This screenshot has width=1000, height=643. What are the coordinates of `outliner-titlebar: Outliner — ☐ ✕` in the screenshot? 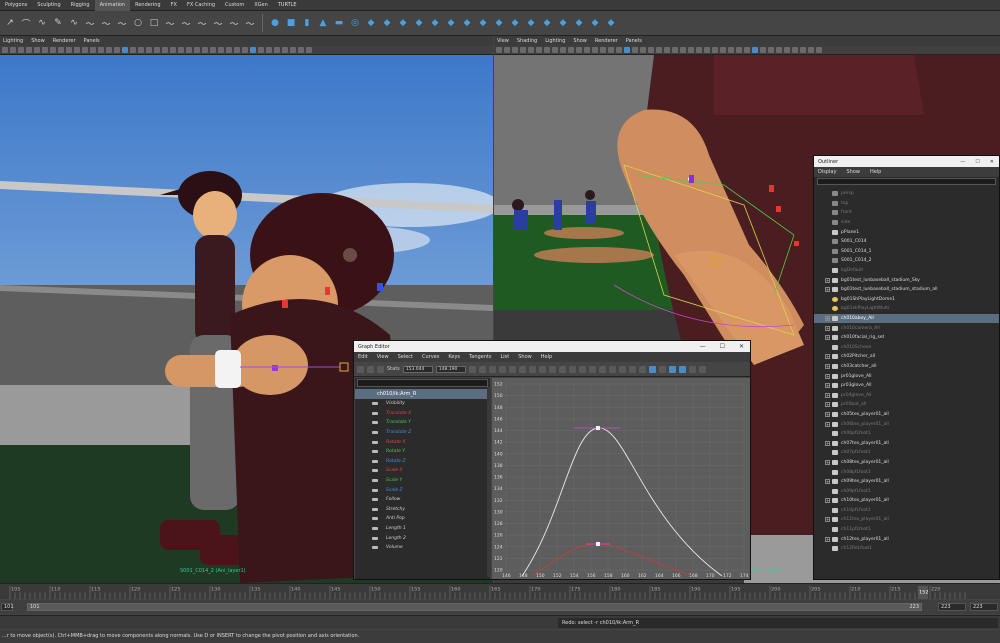 It's located at (906, 161).